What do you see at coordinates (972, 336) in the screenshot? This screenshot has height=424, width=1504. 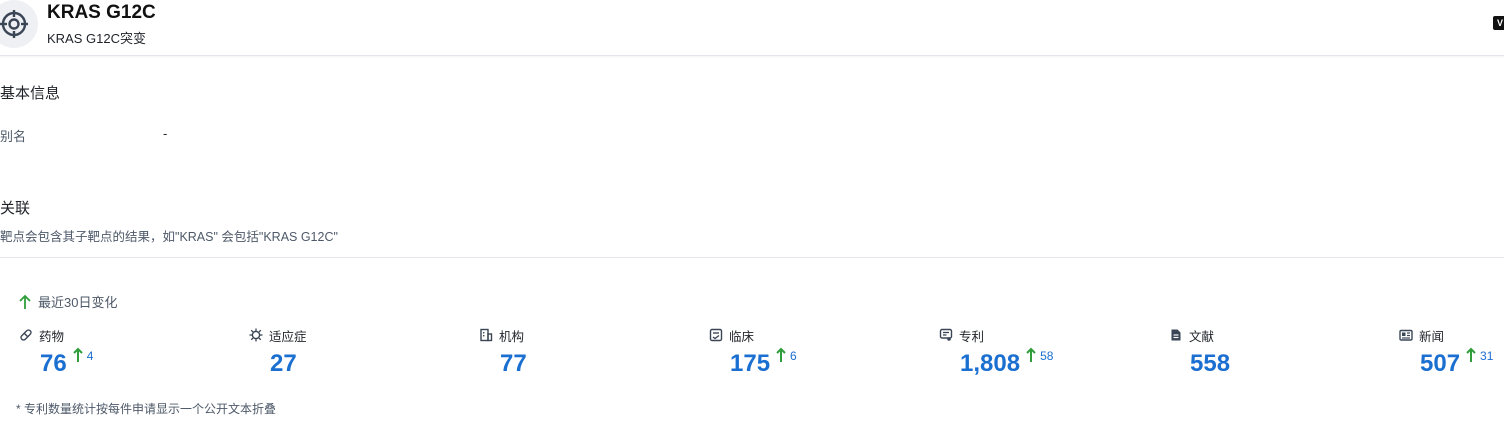 I see `stat-label: 专利` at bounding box center [972, 336].